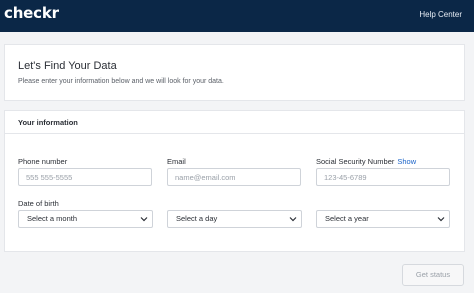 This screenshot has height=293, width=474. What do you see at coordinates (237, 16) in the screenshot?
I see `top-bar: checkr Help Center` at bounding box center [237, 16].